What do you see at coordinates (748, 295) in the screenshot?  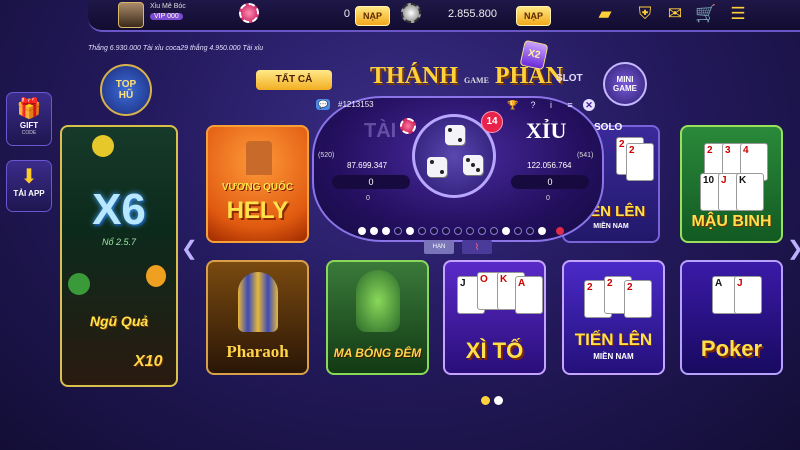 I see `playing-card-icon: J` at bounding box center [748, 295].